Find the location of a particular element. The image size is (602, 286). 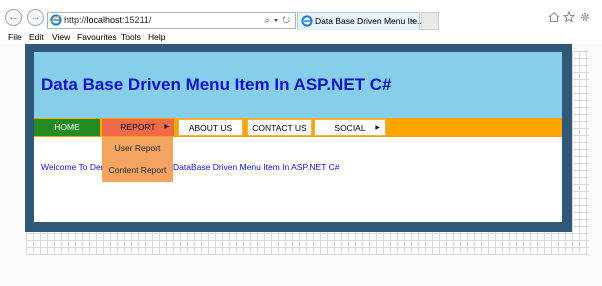

gear-icon is located at coordinates (585, 17).